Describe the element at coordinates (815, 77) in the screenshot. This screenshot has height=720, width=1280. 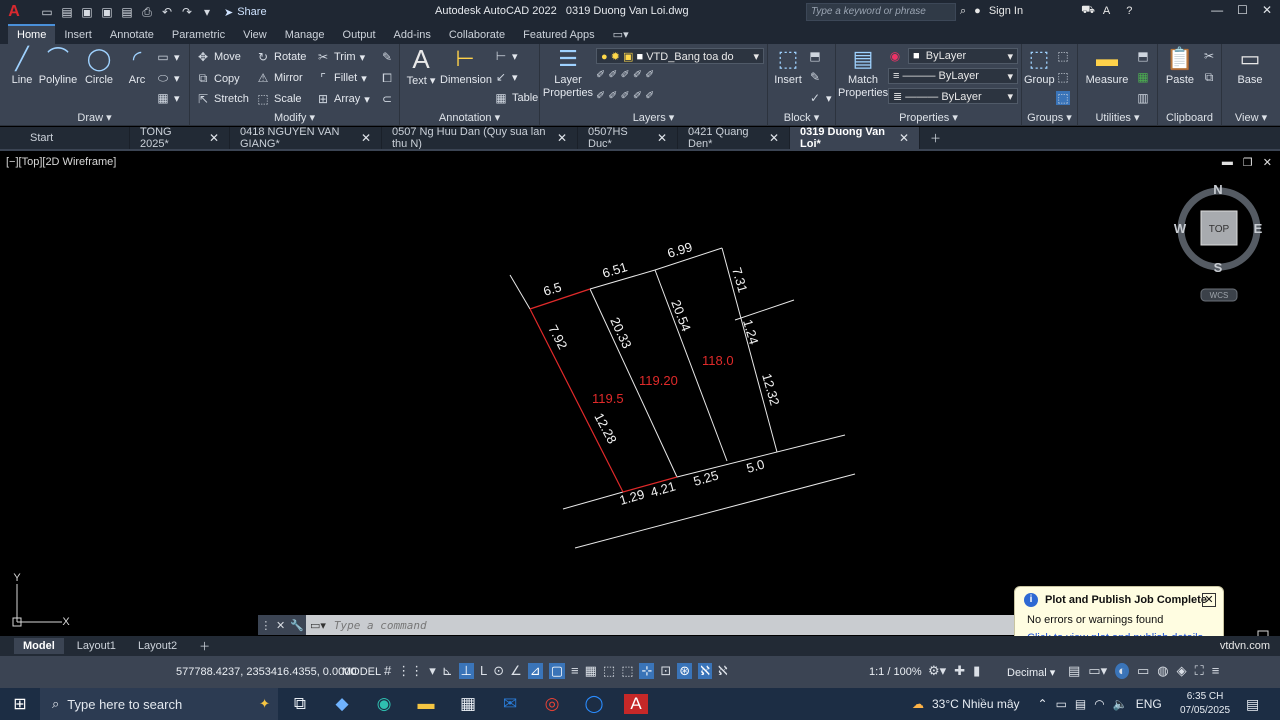
I see `edit-block-tool: ✎` at that location.